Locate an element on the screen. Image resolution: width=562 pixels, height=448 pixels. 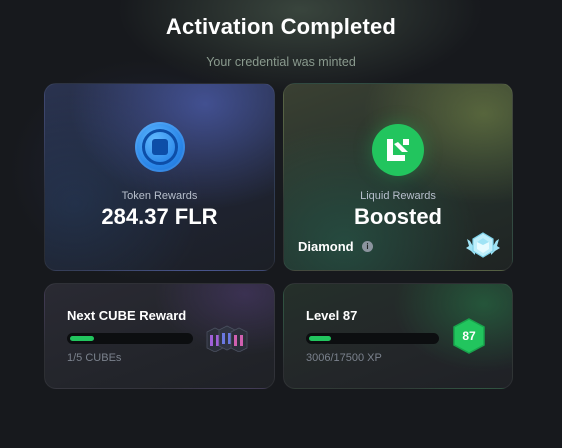
cube-reward-card: Next CUBE Reward 1/5 CUBEs is located at coordinates (159, 336).